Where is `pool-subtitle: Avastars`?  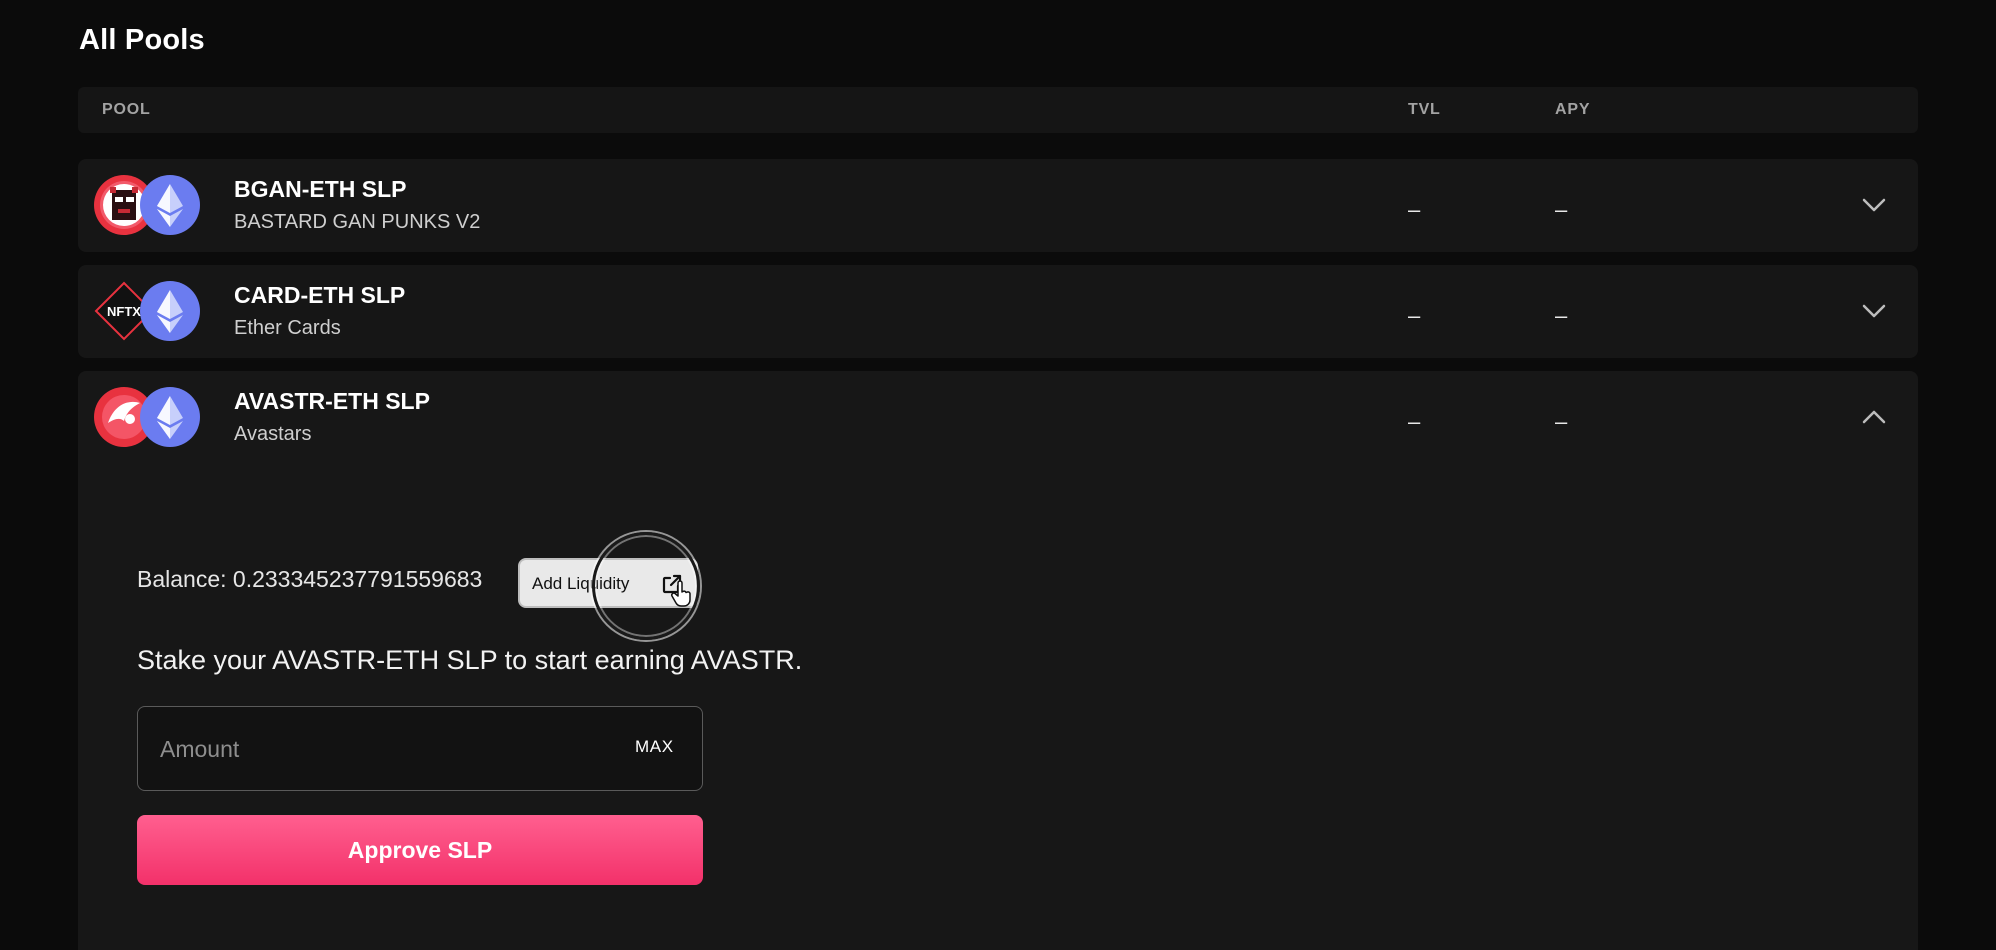
pool-subtitle: Avastars is located at coordinates (273, 434).